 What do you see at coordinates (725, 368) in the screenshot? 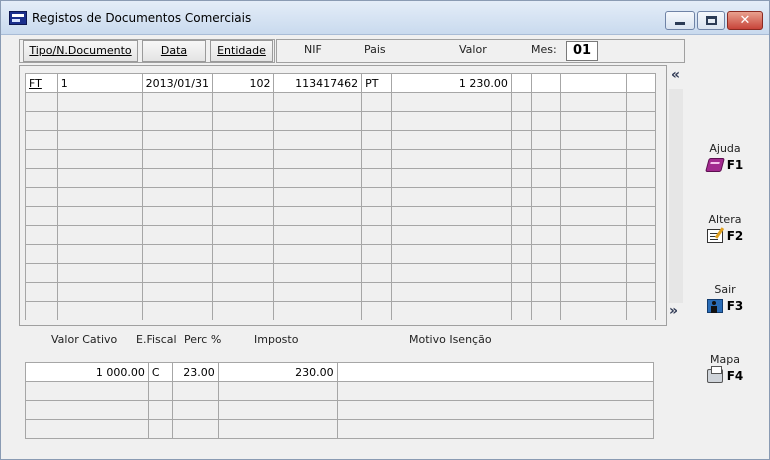
I see `fkey-f4-button: Mapa F4` at bounding box center [725, 368].